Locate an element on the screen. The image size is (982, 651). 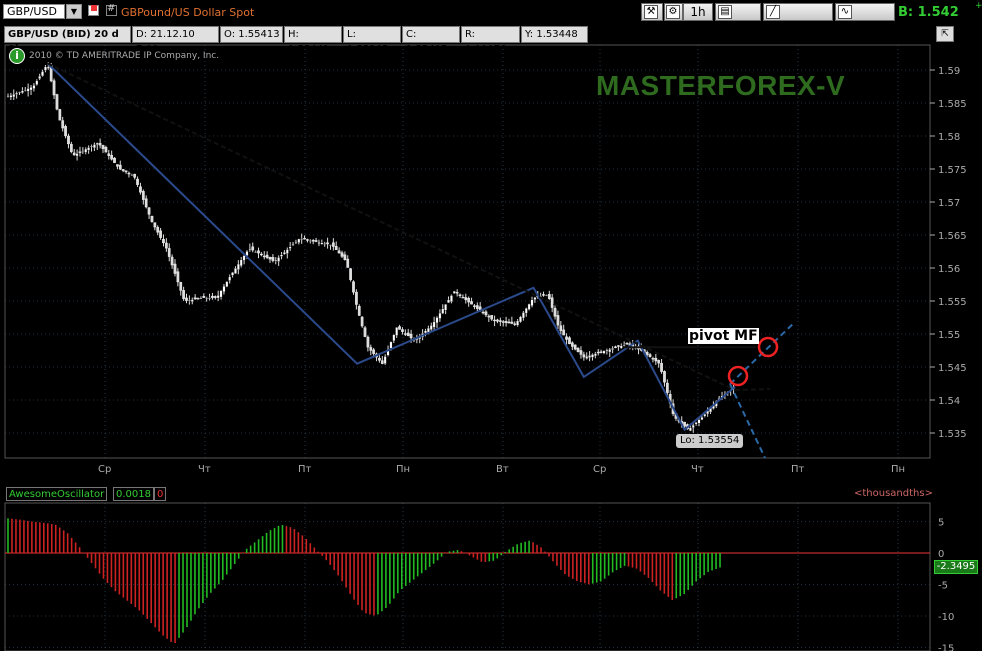
info-high: H: 1.55441 is located at coordinates (313, 40).